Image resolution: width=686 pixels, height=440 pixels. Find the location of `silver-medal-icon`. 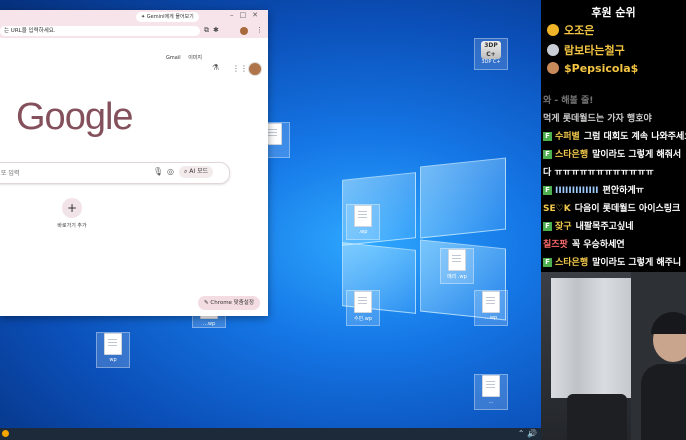

silver-medal-icon is located at coordinates (553, 50).